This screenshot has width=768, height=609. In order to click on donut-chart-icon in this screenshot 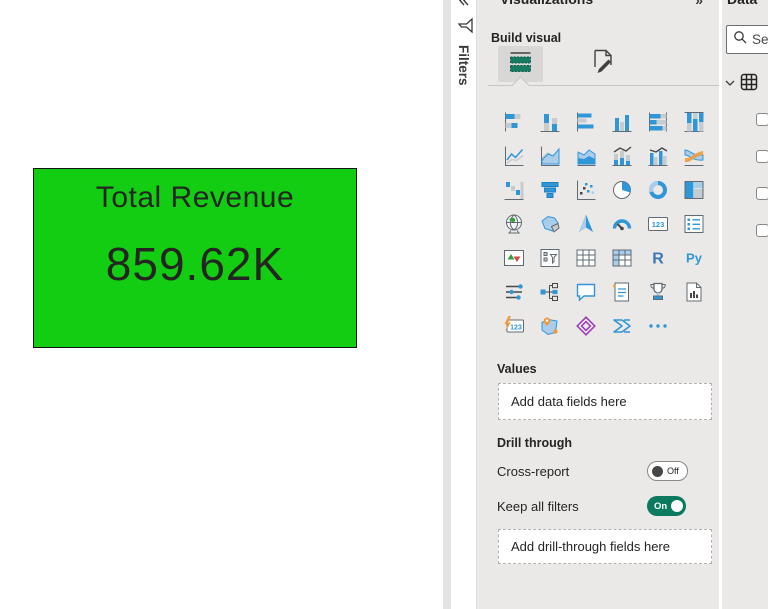, I will do `click(658, 190)`.